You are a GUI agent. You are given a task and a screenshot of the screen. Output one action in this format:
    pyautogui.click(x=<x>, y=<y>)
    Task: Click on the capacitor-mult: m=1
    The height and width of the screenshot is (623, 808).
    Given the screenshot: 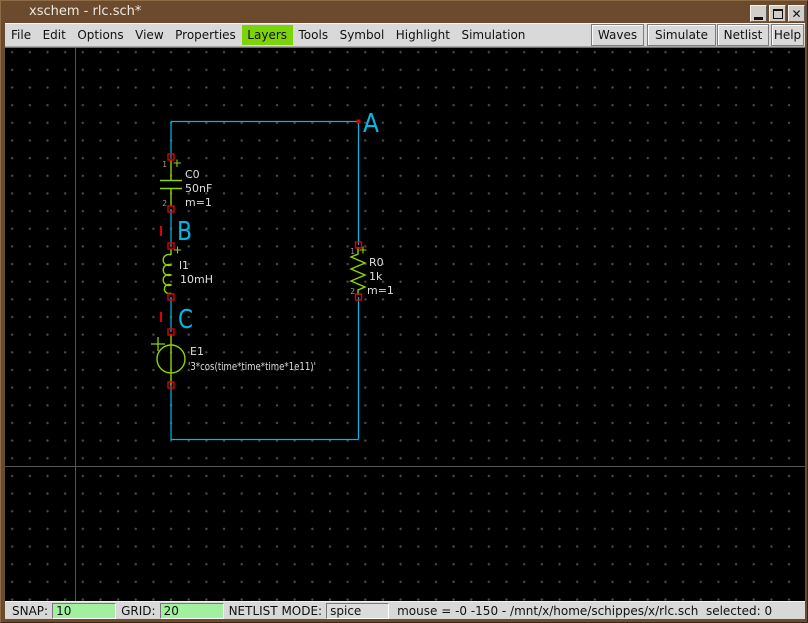 What is the action you would take?
    pyautogui.click(x=198, y=202)
    